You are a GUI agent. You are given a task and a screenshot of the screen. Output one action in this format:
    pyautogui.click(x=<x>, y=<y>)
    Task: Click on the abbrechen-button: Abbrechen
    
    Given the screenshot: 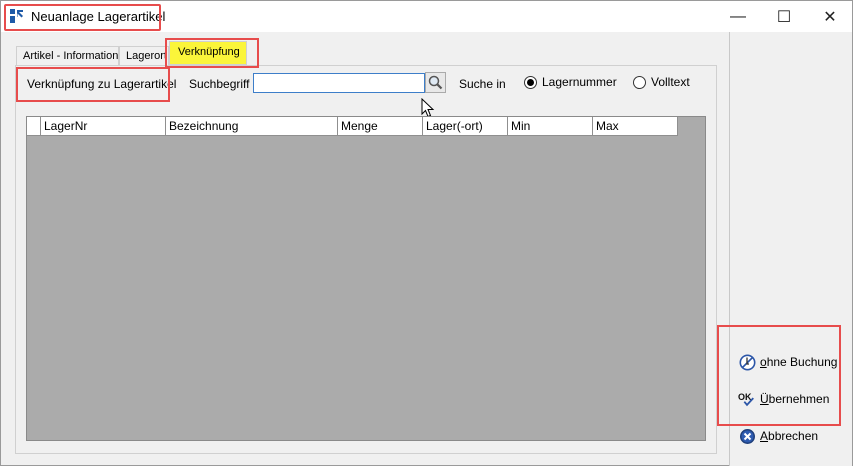 What is the action you would take?
    pyautogui.click(x=778, y=436)
    